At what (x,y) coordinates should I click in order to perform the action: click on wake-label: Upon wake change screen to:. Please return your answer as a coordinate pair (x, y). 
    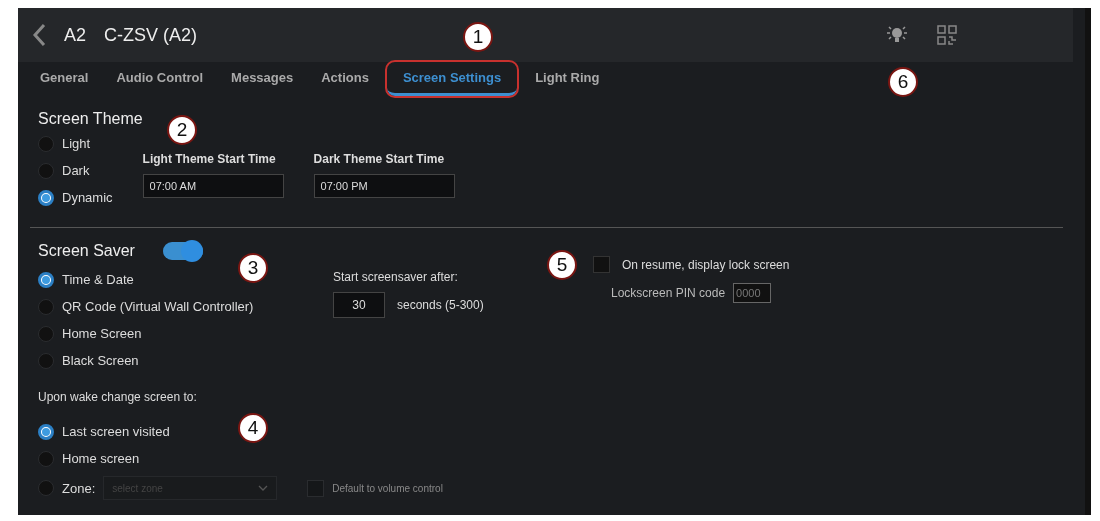
    Looking at the image, I should click on (118, 397).